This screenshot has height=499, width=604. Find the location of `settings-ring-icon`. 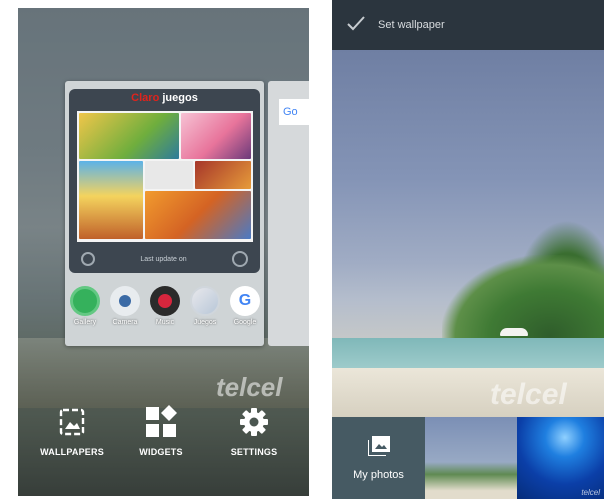

settings-ring-icon is located at coordinates (239, 259).